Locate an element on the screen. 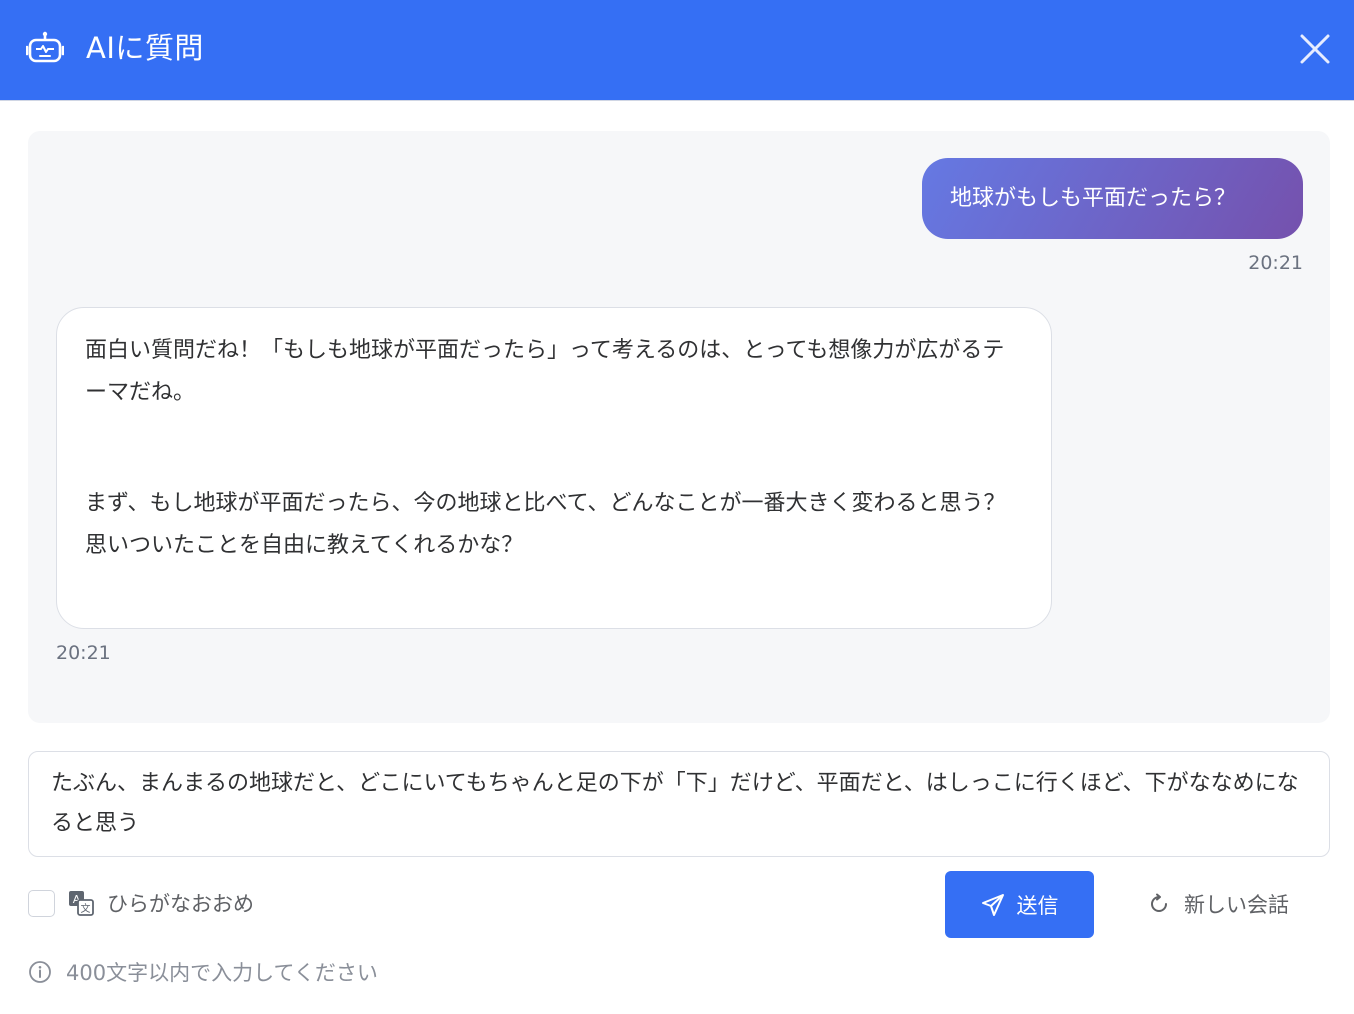  send-button-label: 送信 is located at coordinates (1037, 905).